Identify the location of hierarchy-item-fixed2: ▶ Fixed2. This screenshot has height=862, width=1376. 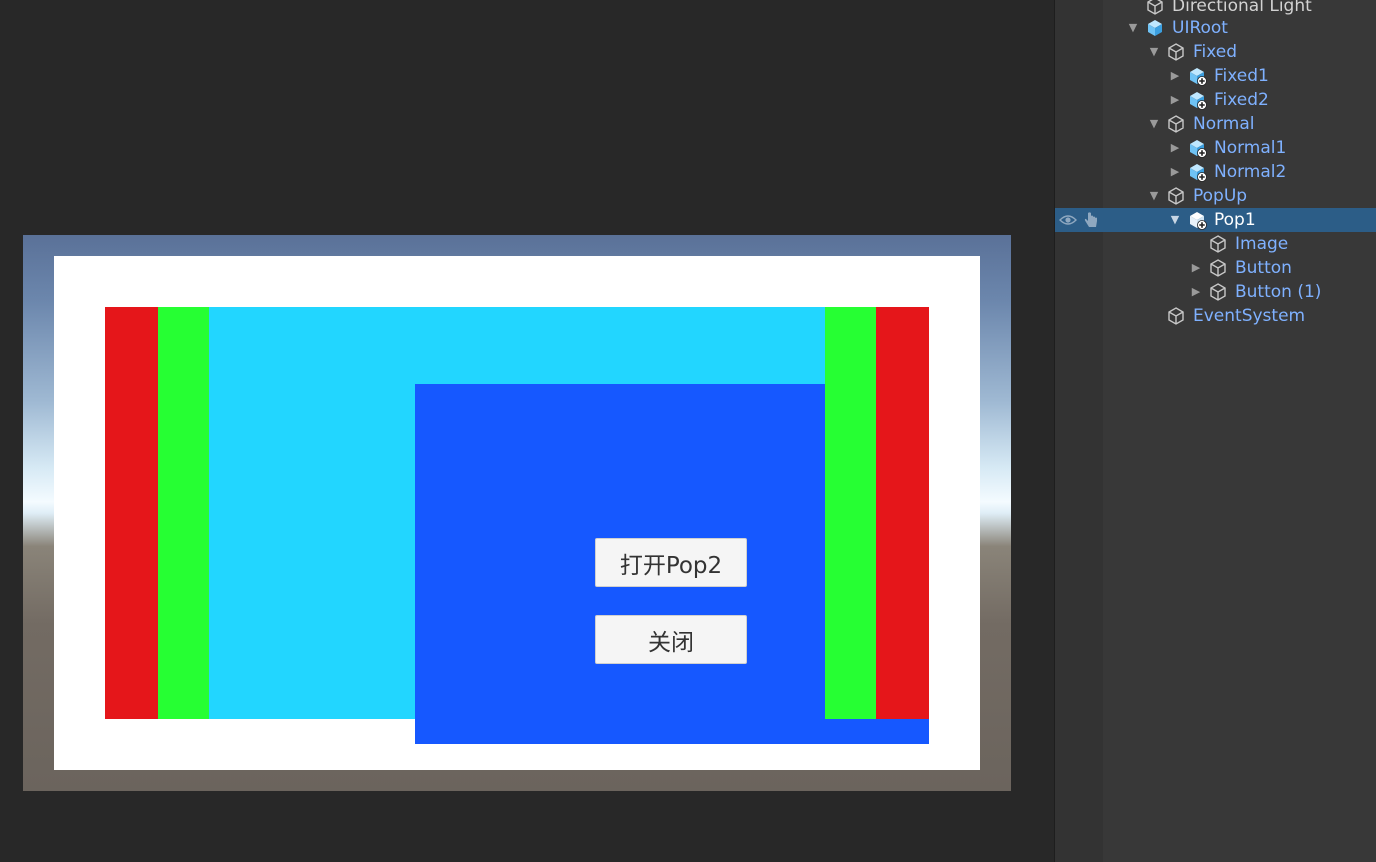
(1215, 100).